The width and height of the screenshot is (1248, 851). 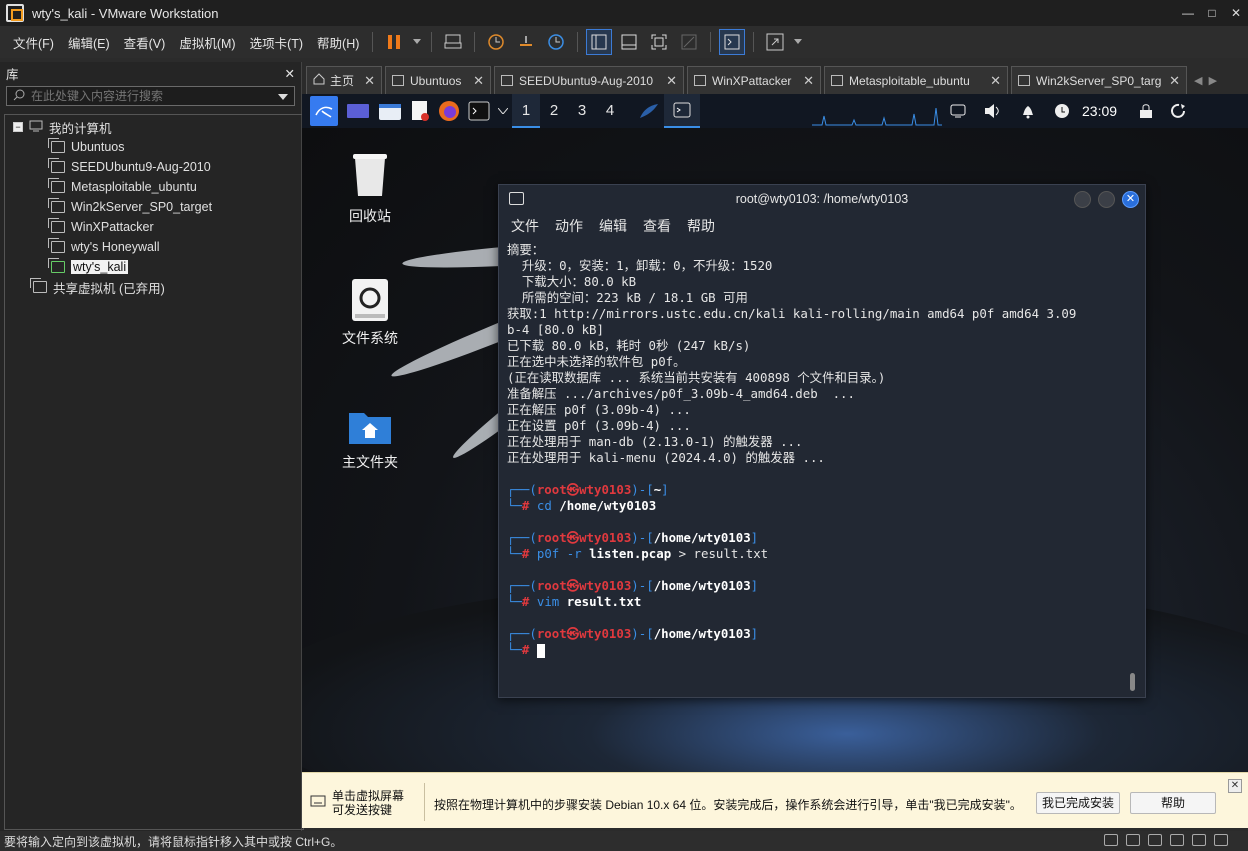 What do you see at coordinates (657, 226) in the screenshot?
I see `terminal-menu-view: 查看` at bounding box center [657, 226].